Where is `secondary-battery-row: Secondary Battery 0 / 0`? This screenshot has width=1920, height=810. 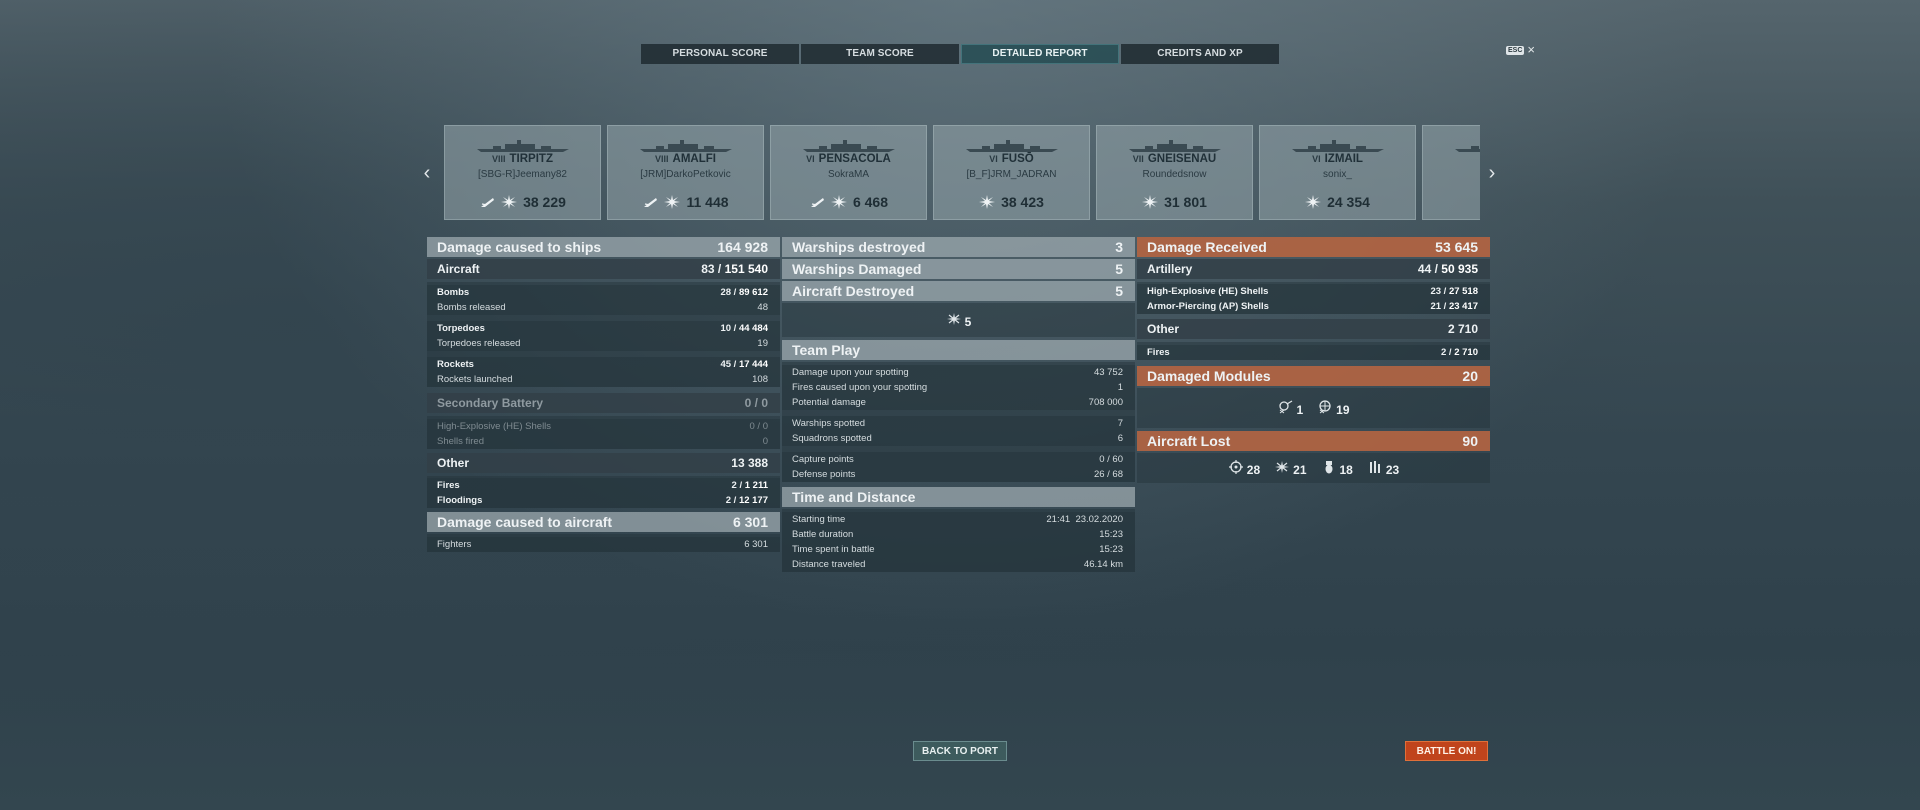 secondary-battery-row: Secondary Battery 0 / 0 is located at coordinates (603, 403).